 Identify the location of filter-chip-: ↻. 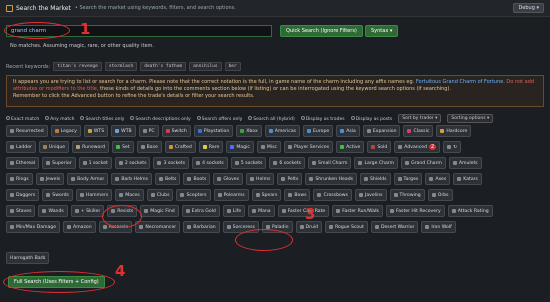
(452, 147).